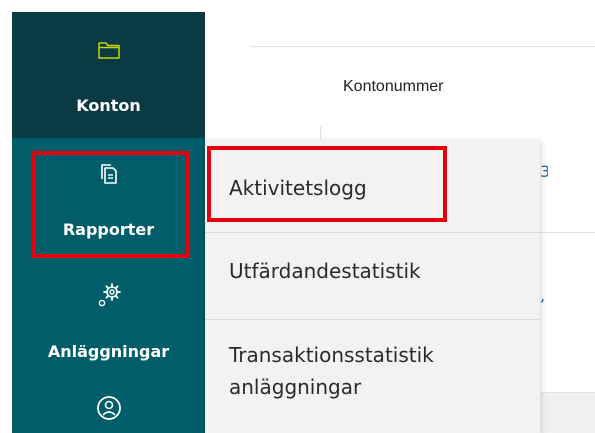 This screenshot has height=433, width=595. I want to click on sidebar-item-rapporter: Rapporter, so click(108, 201).